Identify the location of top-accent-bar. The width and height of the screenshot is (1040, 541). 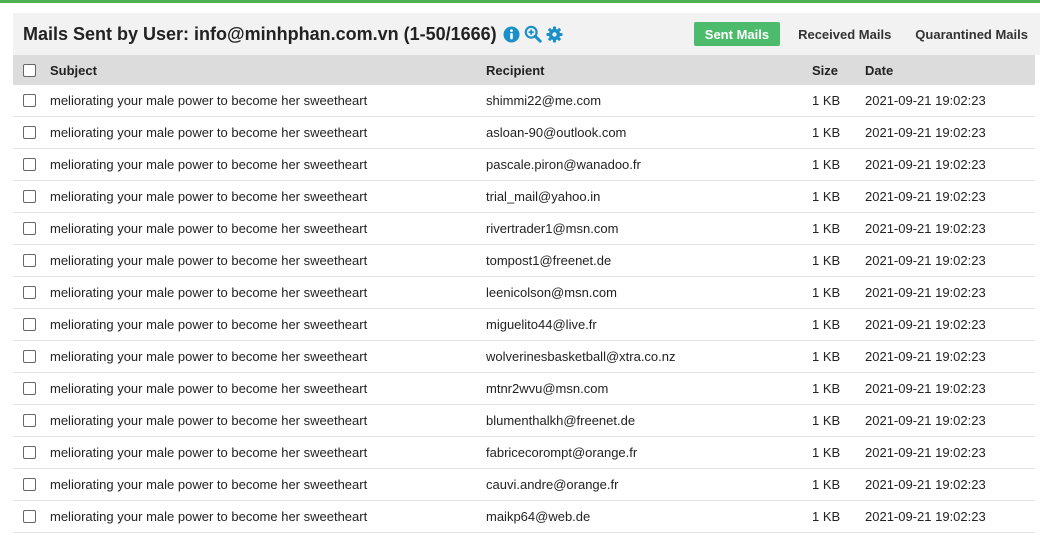
(520, 1).